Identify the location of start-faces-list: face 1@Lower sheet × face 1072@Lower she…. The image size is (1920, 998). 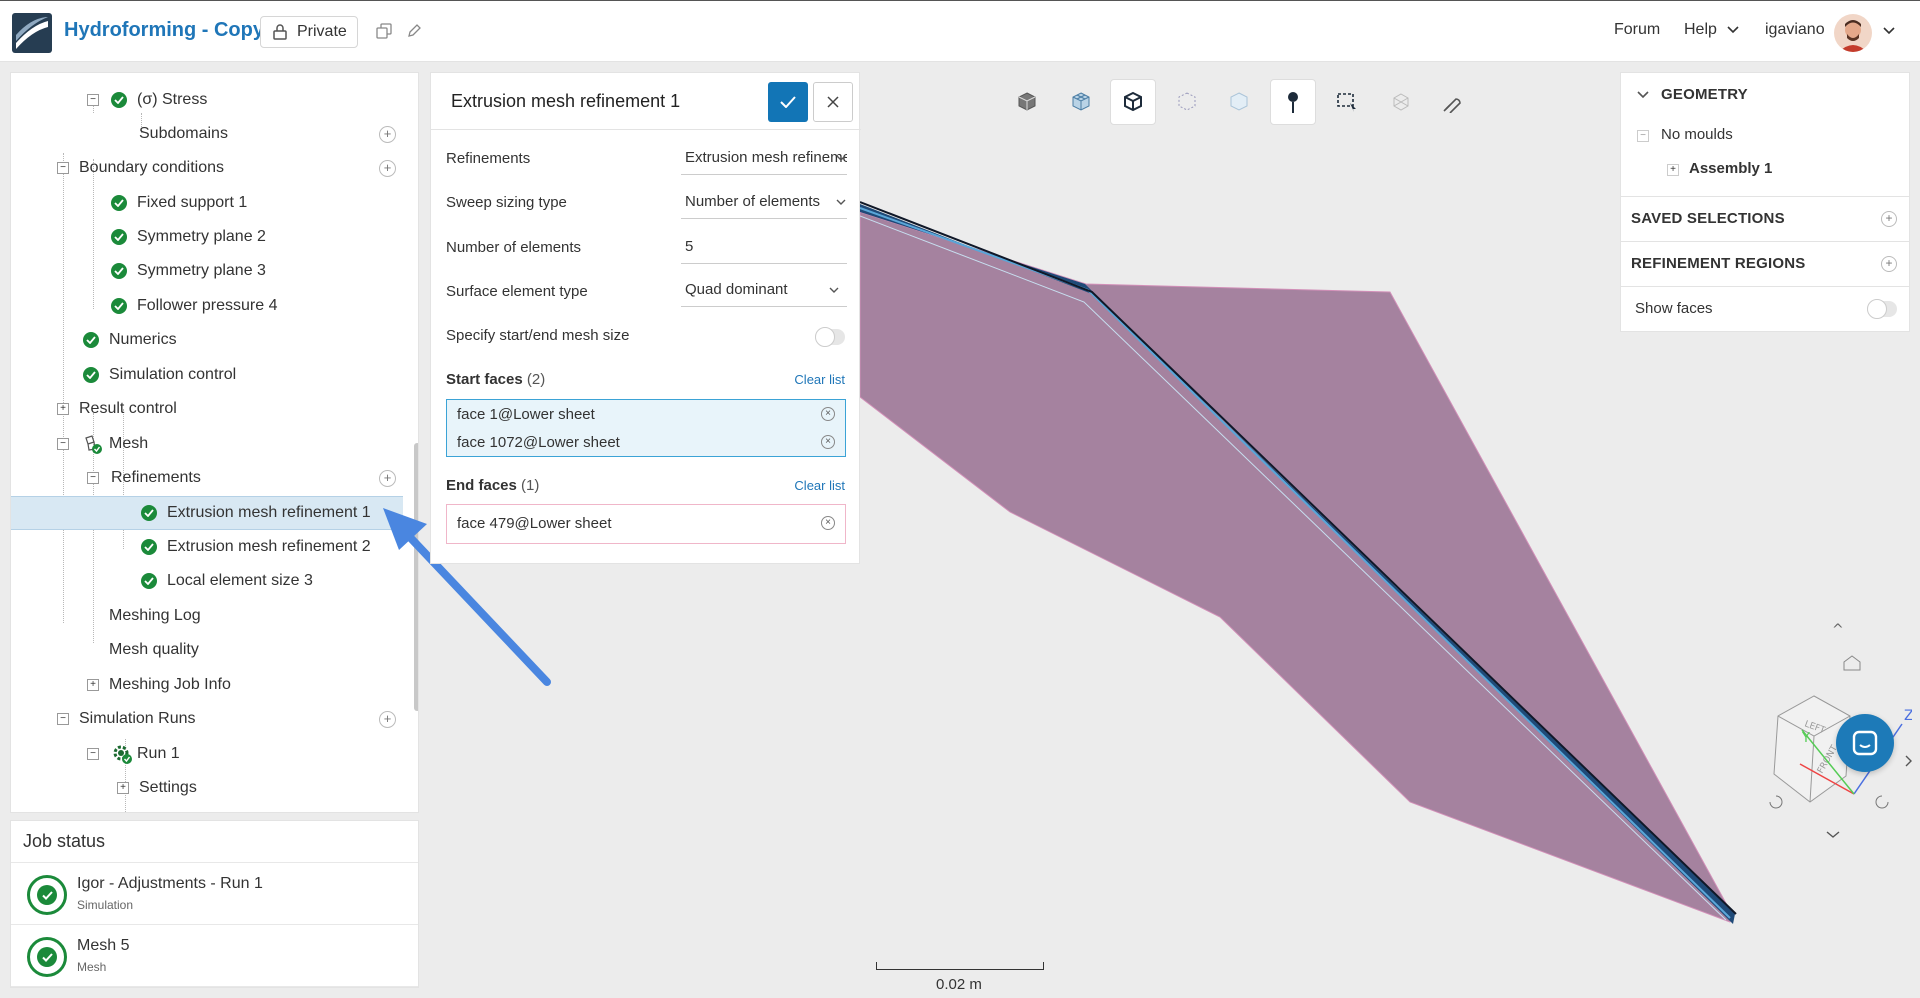
(646, 428).